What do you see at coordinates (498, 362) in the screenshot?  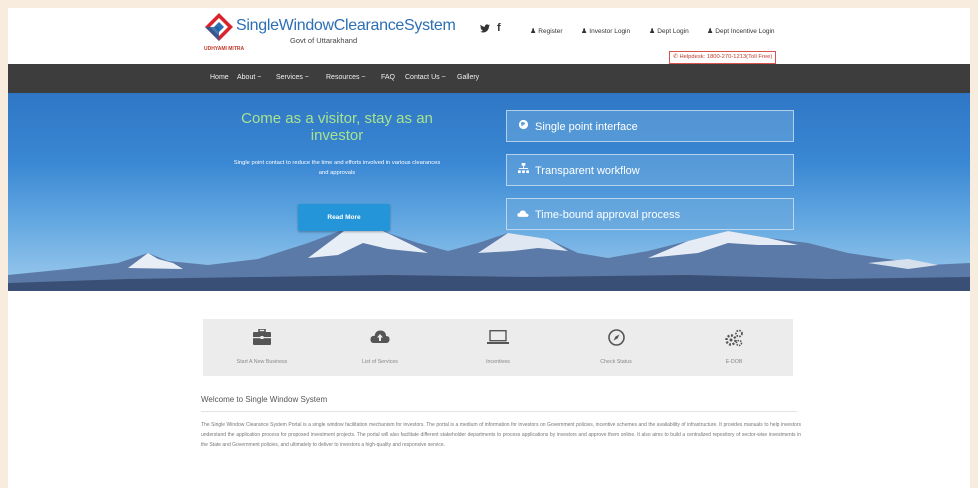 I see `tile-label: Incentives` at bounding box center [498, 362].